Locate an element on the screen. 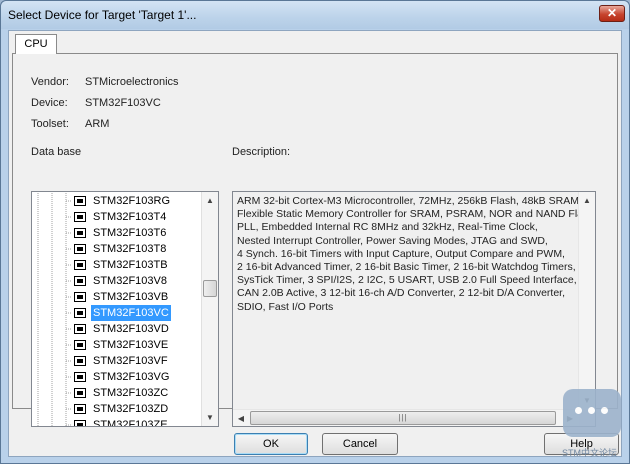  close-icon: ✕ is located at coordinates (612, 13).